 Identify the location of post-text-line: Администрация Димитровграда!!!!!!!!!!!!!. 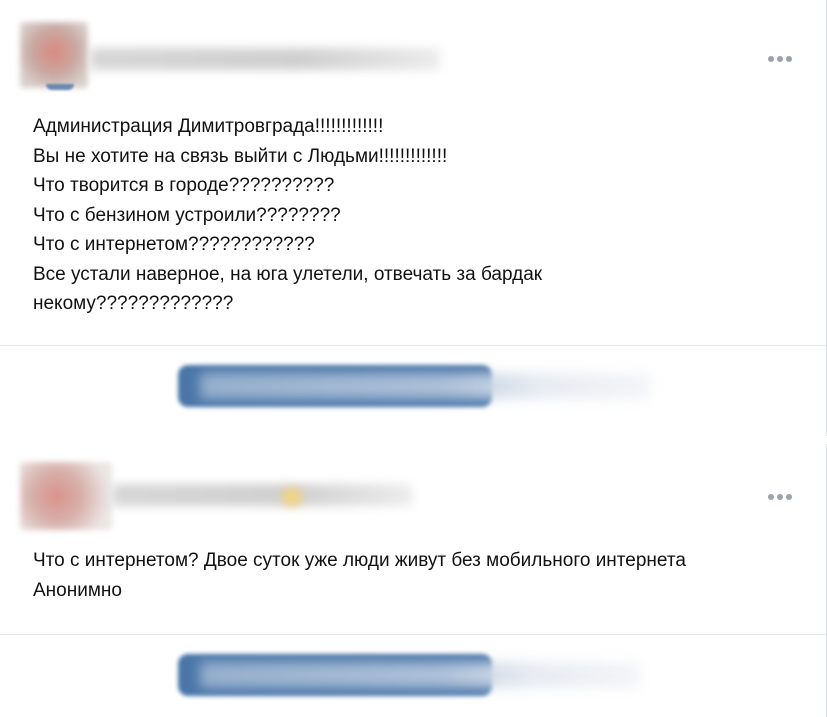
(208, 126).